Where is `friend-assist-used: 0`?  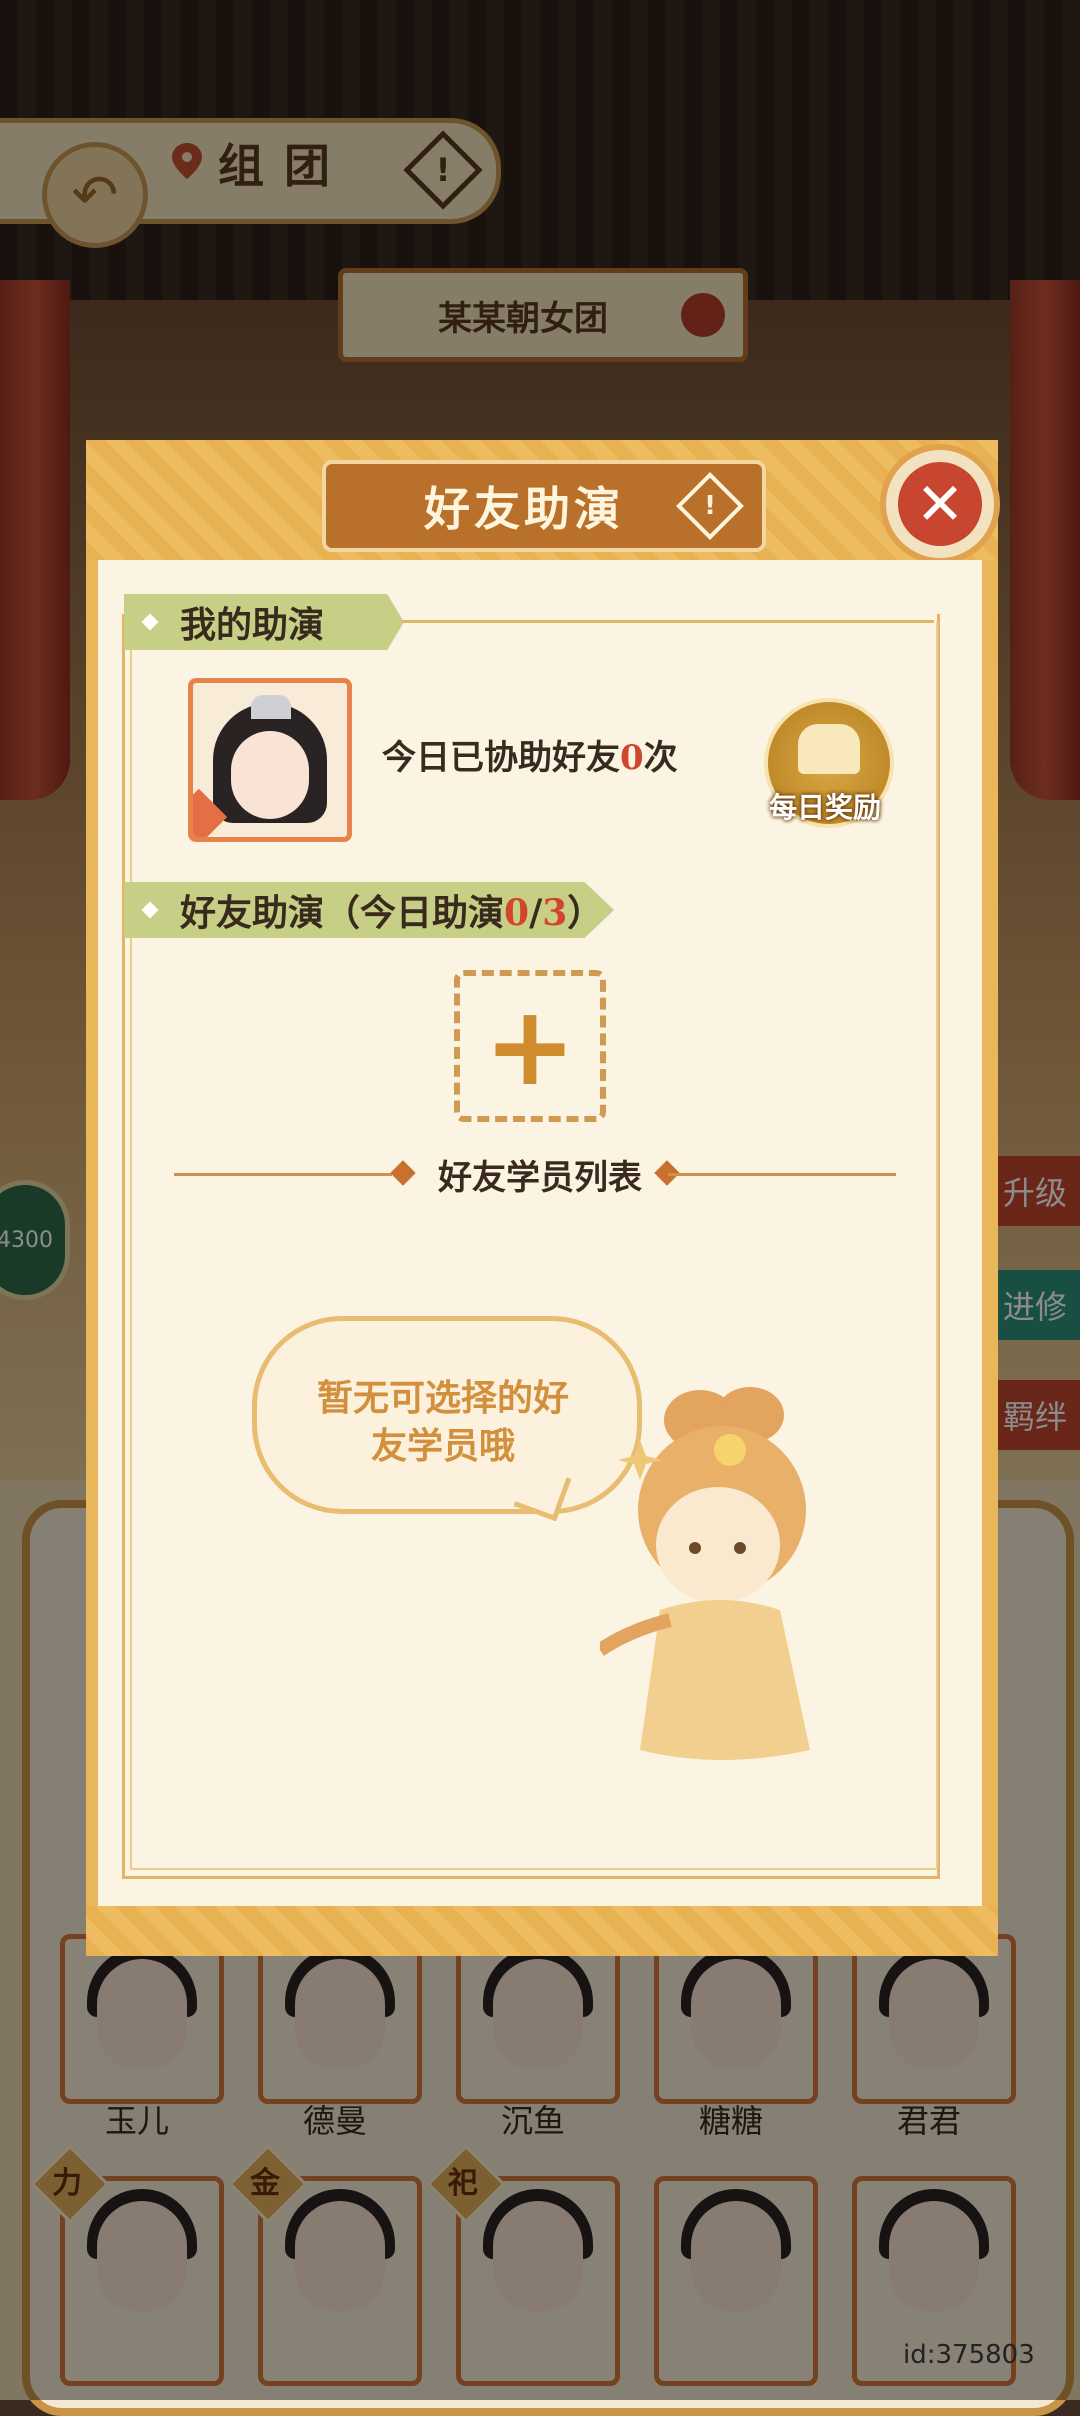
friend-assist-used: 0 is located at coordinates (517, 913).